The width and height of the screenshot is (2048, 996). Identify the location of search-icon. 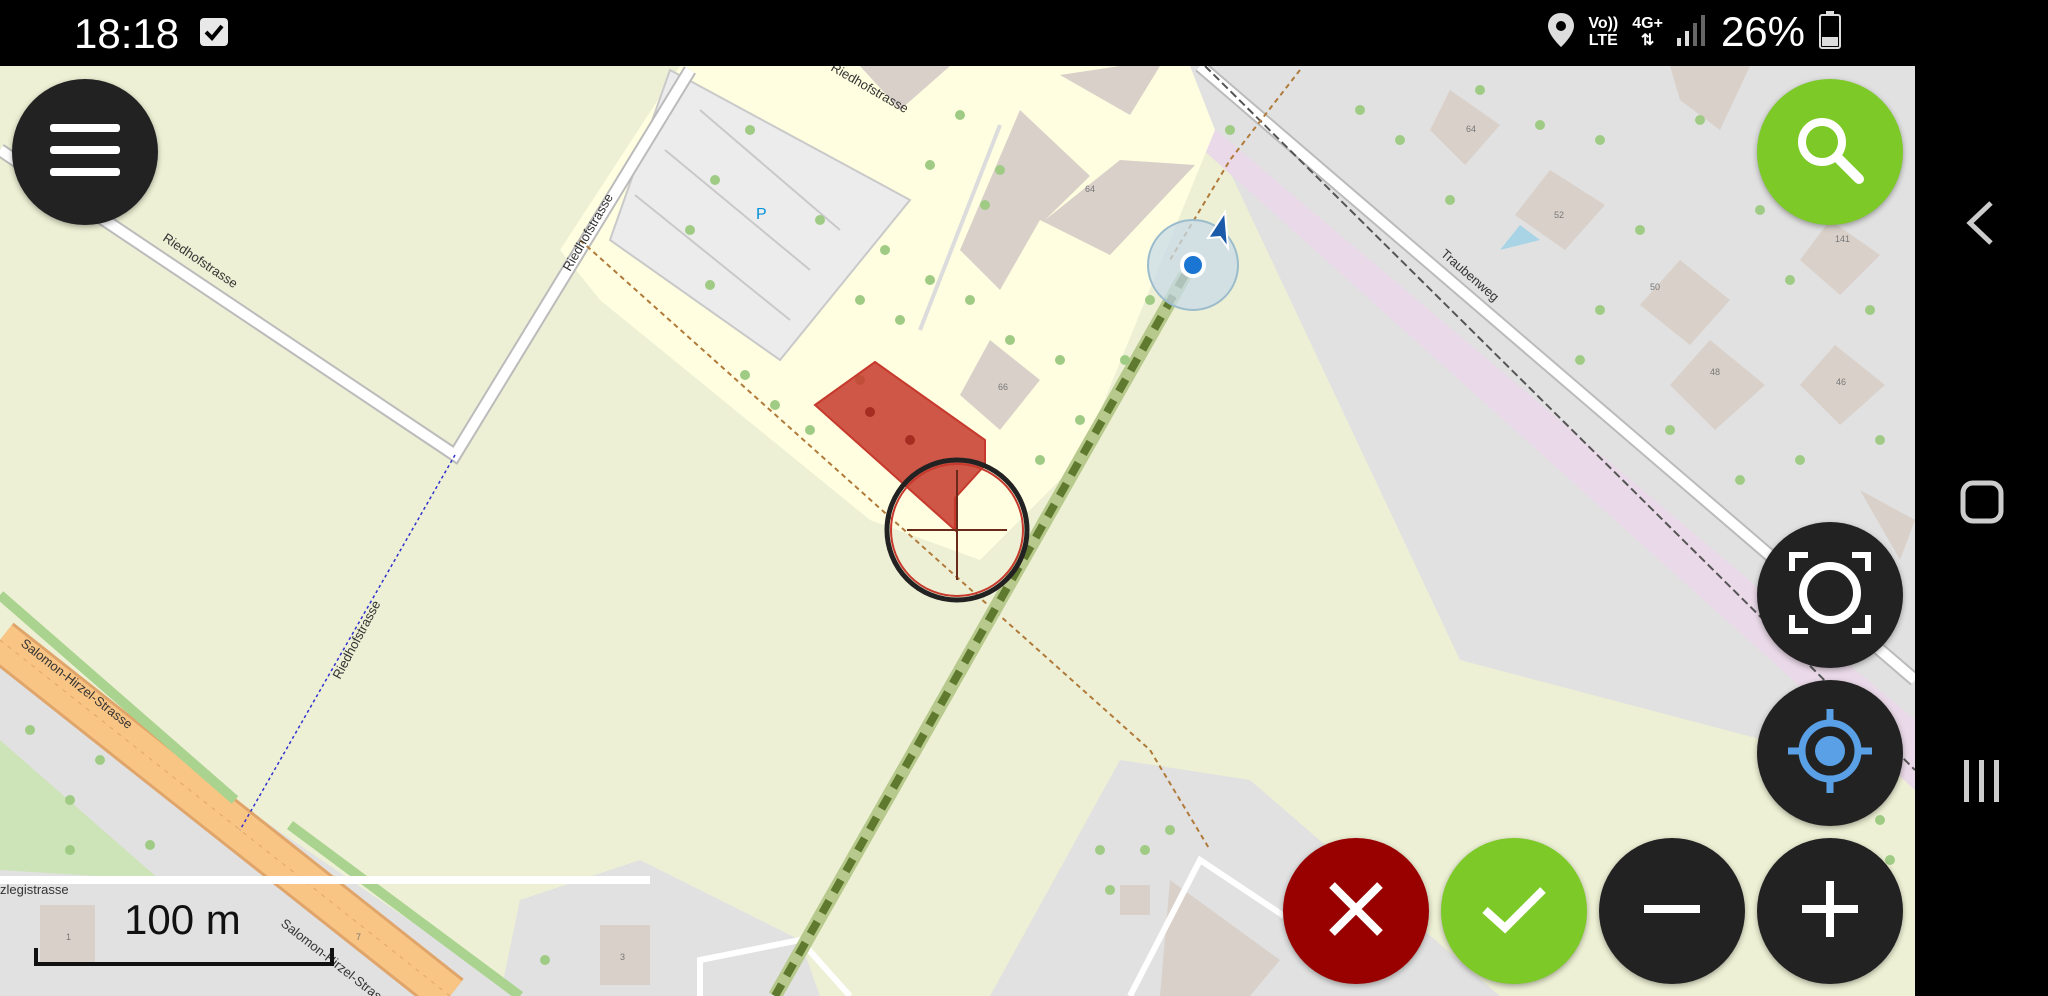
(1830, 152).